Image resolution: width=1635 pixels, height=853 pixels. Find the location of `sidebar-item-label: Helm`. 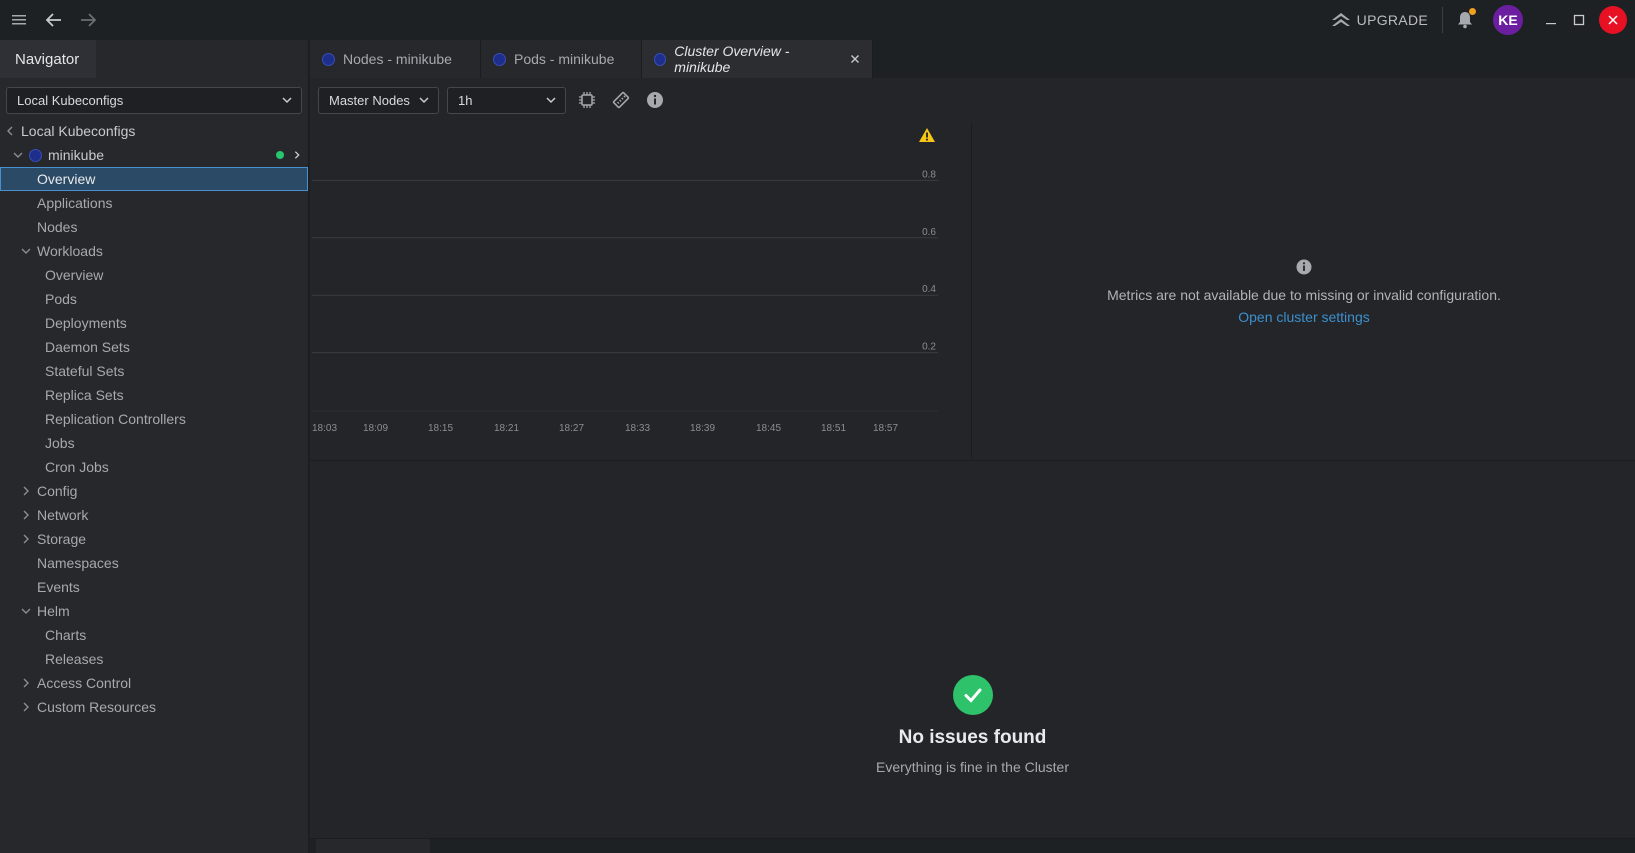

sidebar-item-label: Helm is located at coordinates (53, 611).